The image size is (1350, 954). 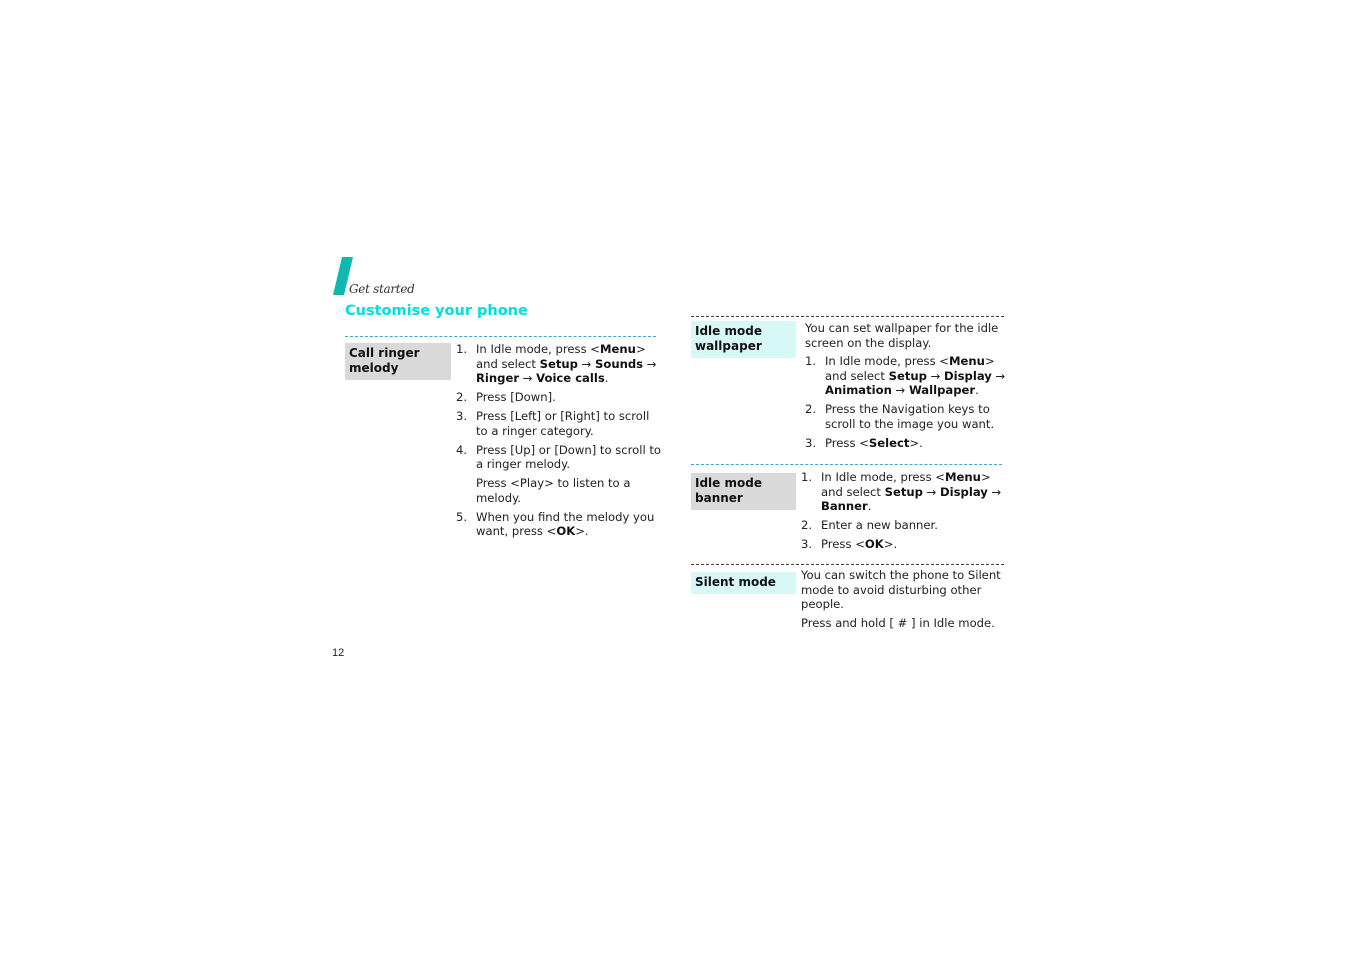 What do you see at coordinates (506, 397) in the screenshot?
I see `step: 2. Press [Down].` at bounding box center [506, 397].